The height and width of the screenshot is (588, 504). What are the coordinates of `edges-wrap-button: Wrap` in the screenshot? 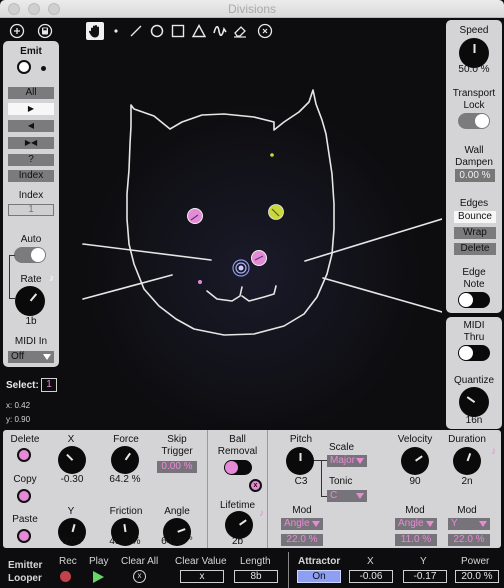 It's located at (475, 233).